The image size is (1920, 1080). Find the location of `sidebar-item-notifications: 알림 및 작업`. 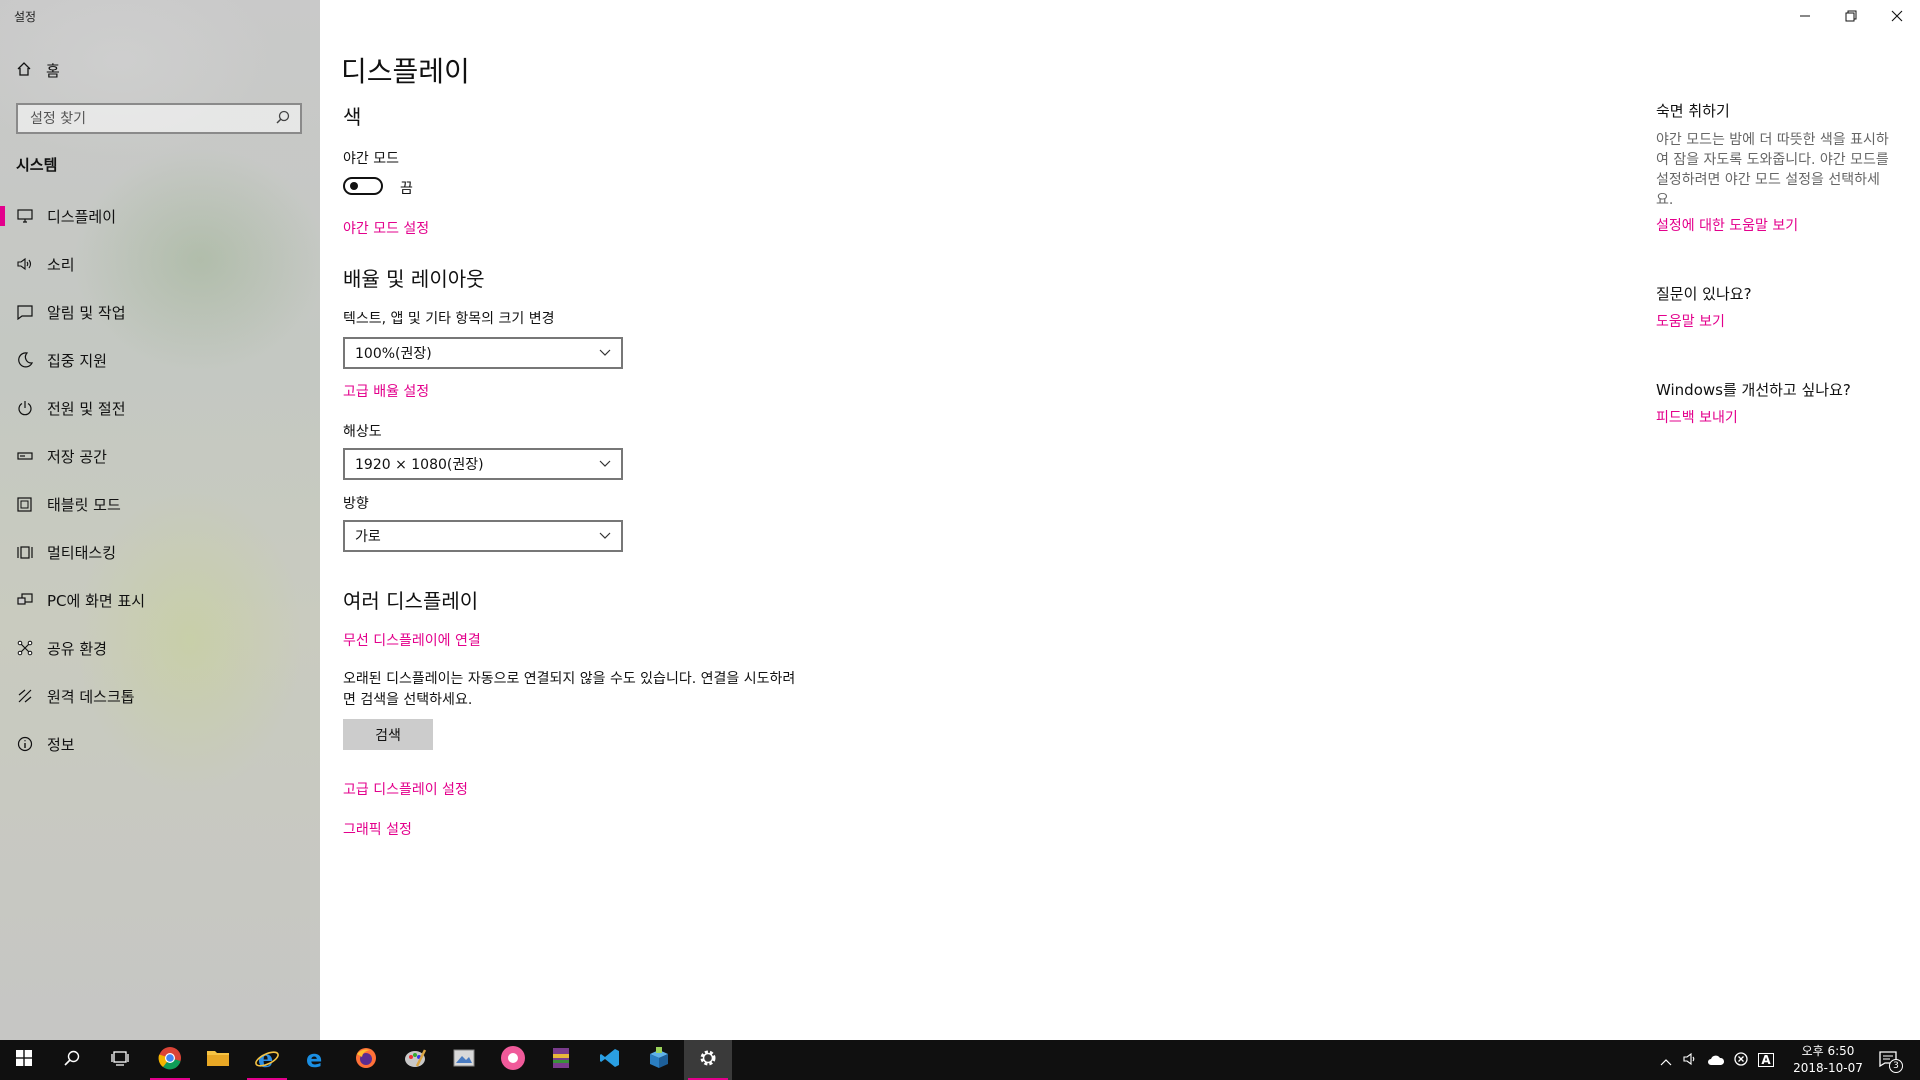

sidebar-item-notifications: 알림 및 작업 is located at coordinates (160, 312).